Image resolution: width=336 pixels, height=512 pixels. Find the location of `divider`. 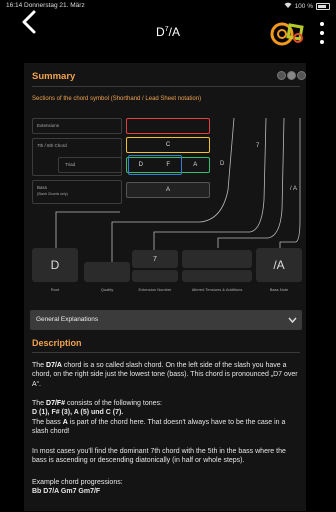

divider is located at coordinates (166, 352).